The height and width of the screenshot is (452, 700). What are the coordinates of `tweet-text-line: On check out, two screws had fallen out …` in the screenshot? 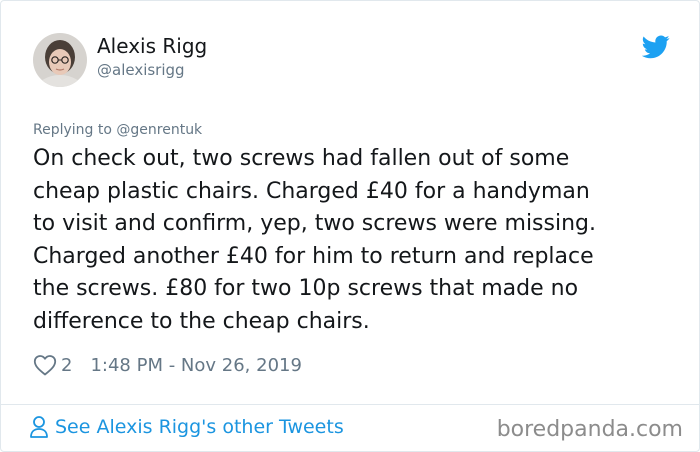 It's located at (301, 158).